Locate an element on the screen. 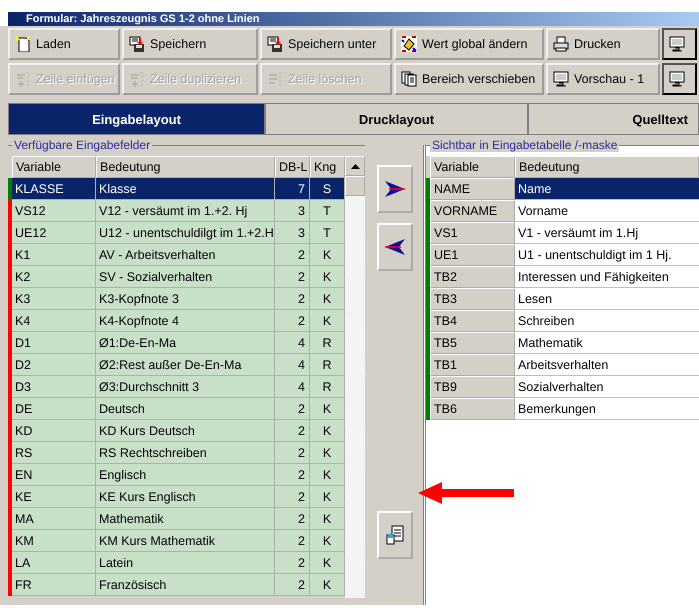 This screenshot has height=608, width=699. table-cell: Name is located at coordinates (607, 189).